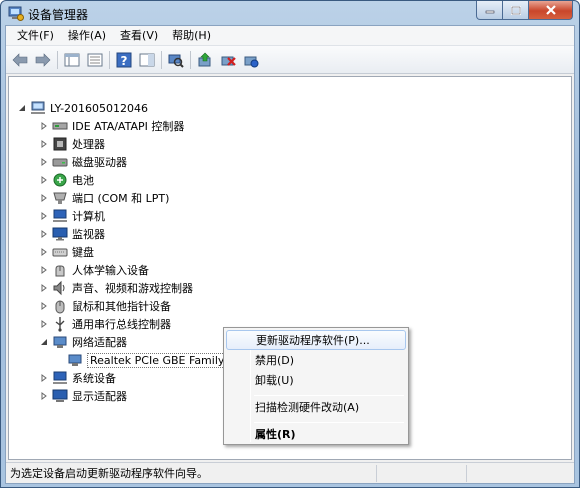 The image size is (580, 488). Describe the element at coordinates (105, 324) in the screenshot. I see `tree-node-usb: 通用串行总线控制器` at that location.